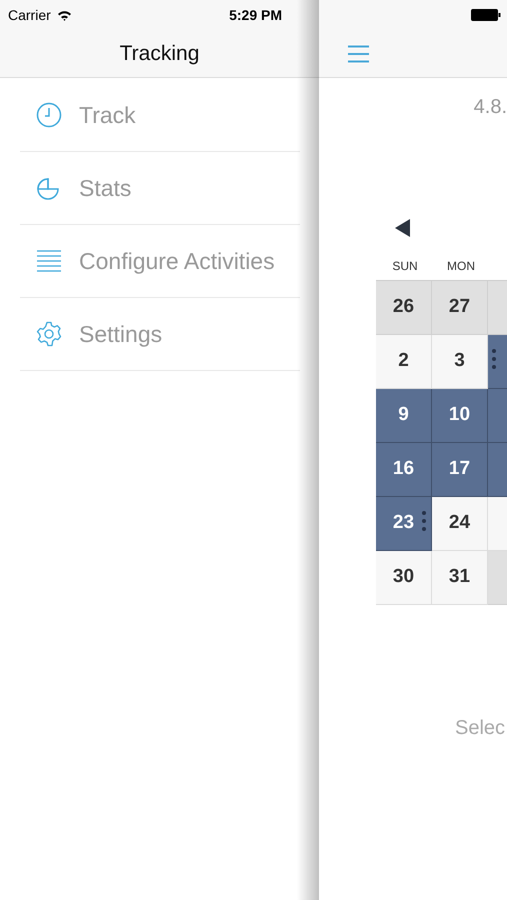 Image resolution: width=507 pixels, height=900 pixels. I want to click on calendar-day: 31, so click(460, 578).